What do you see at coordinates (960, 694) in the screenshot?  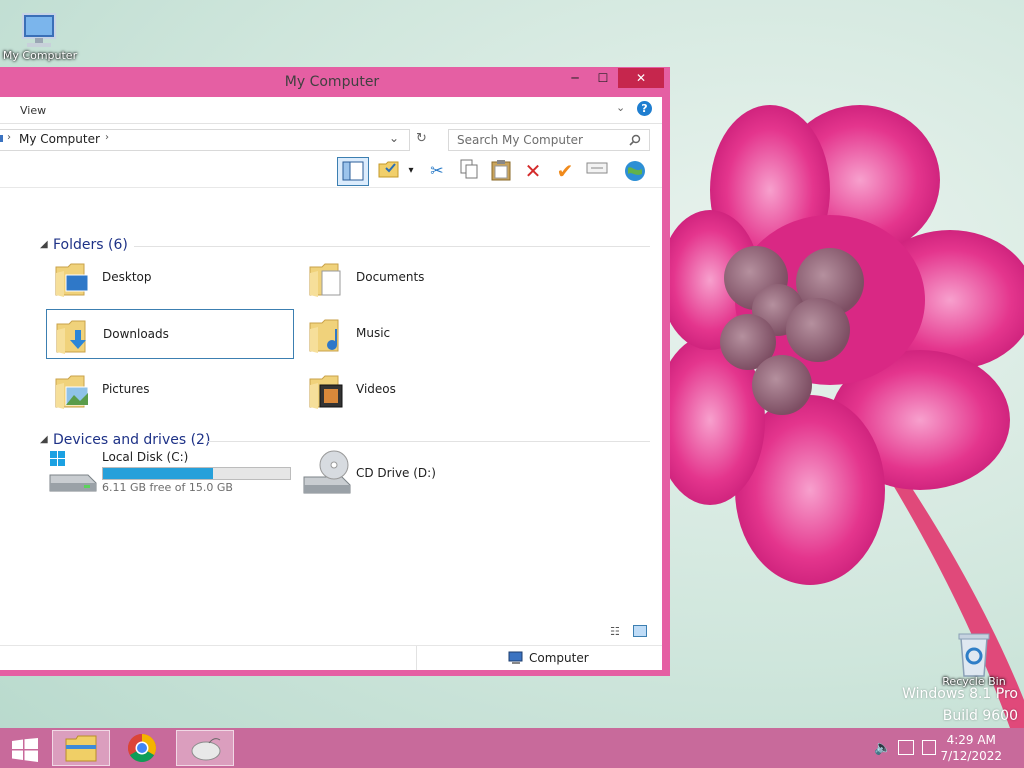 I see `watermark-edition: Windows 8.1 Pro` at bounding box center [960, 694].